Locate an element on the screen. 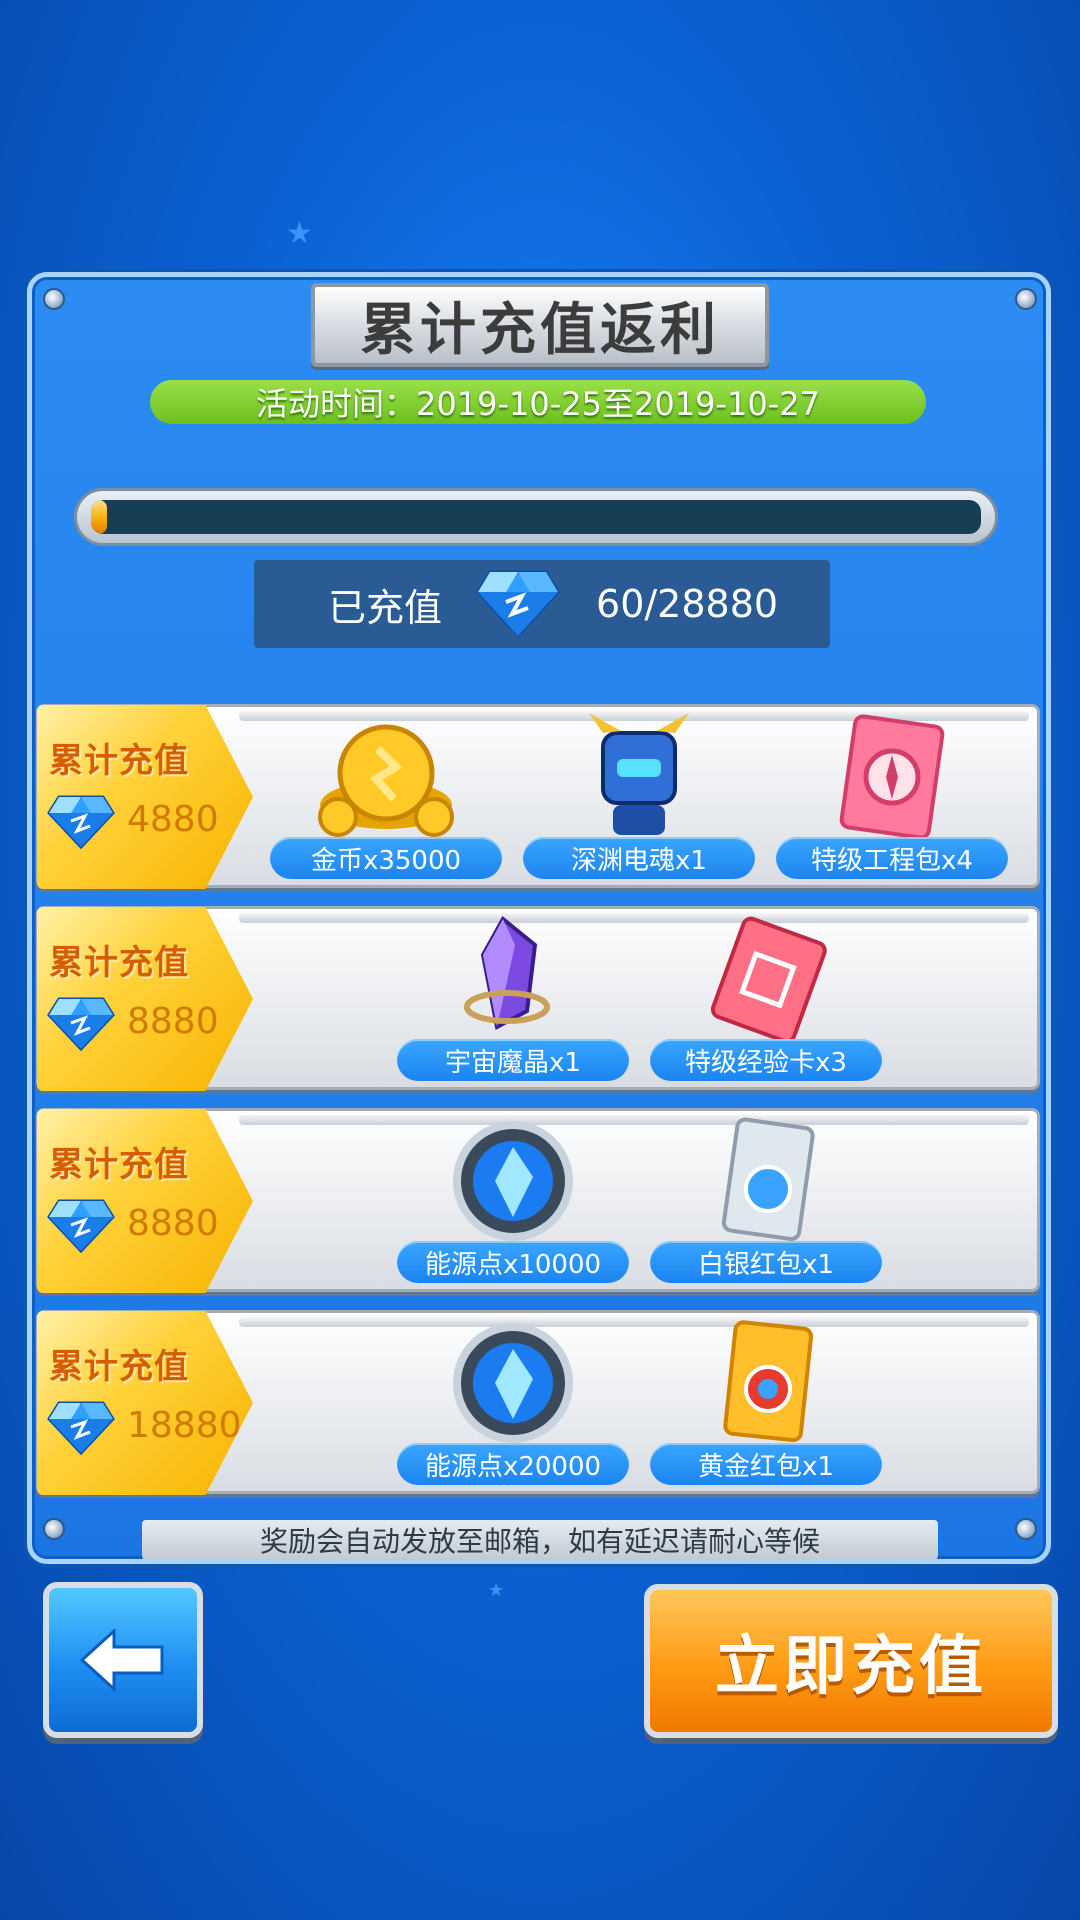  charged-value: 60/28880 is located at coordinates (687, 604).